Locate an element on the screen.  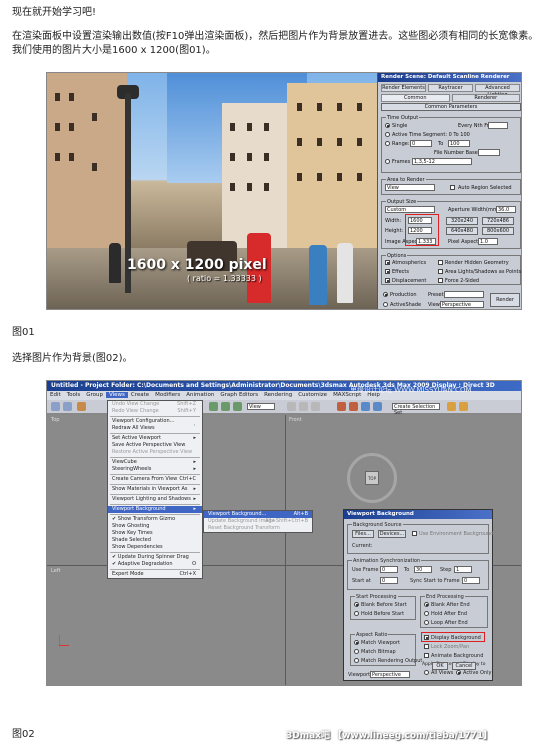
views-menu-item: Restore Active Perspective View is located at coordinates (155, 452).